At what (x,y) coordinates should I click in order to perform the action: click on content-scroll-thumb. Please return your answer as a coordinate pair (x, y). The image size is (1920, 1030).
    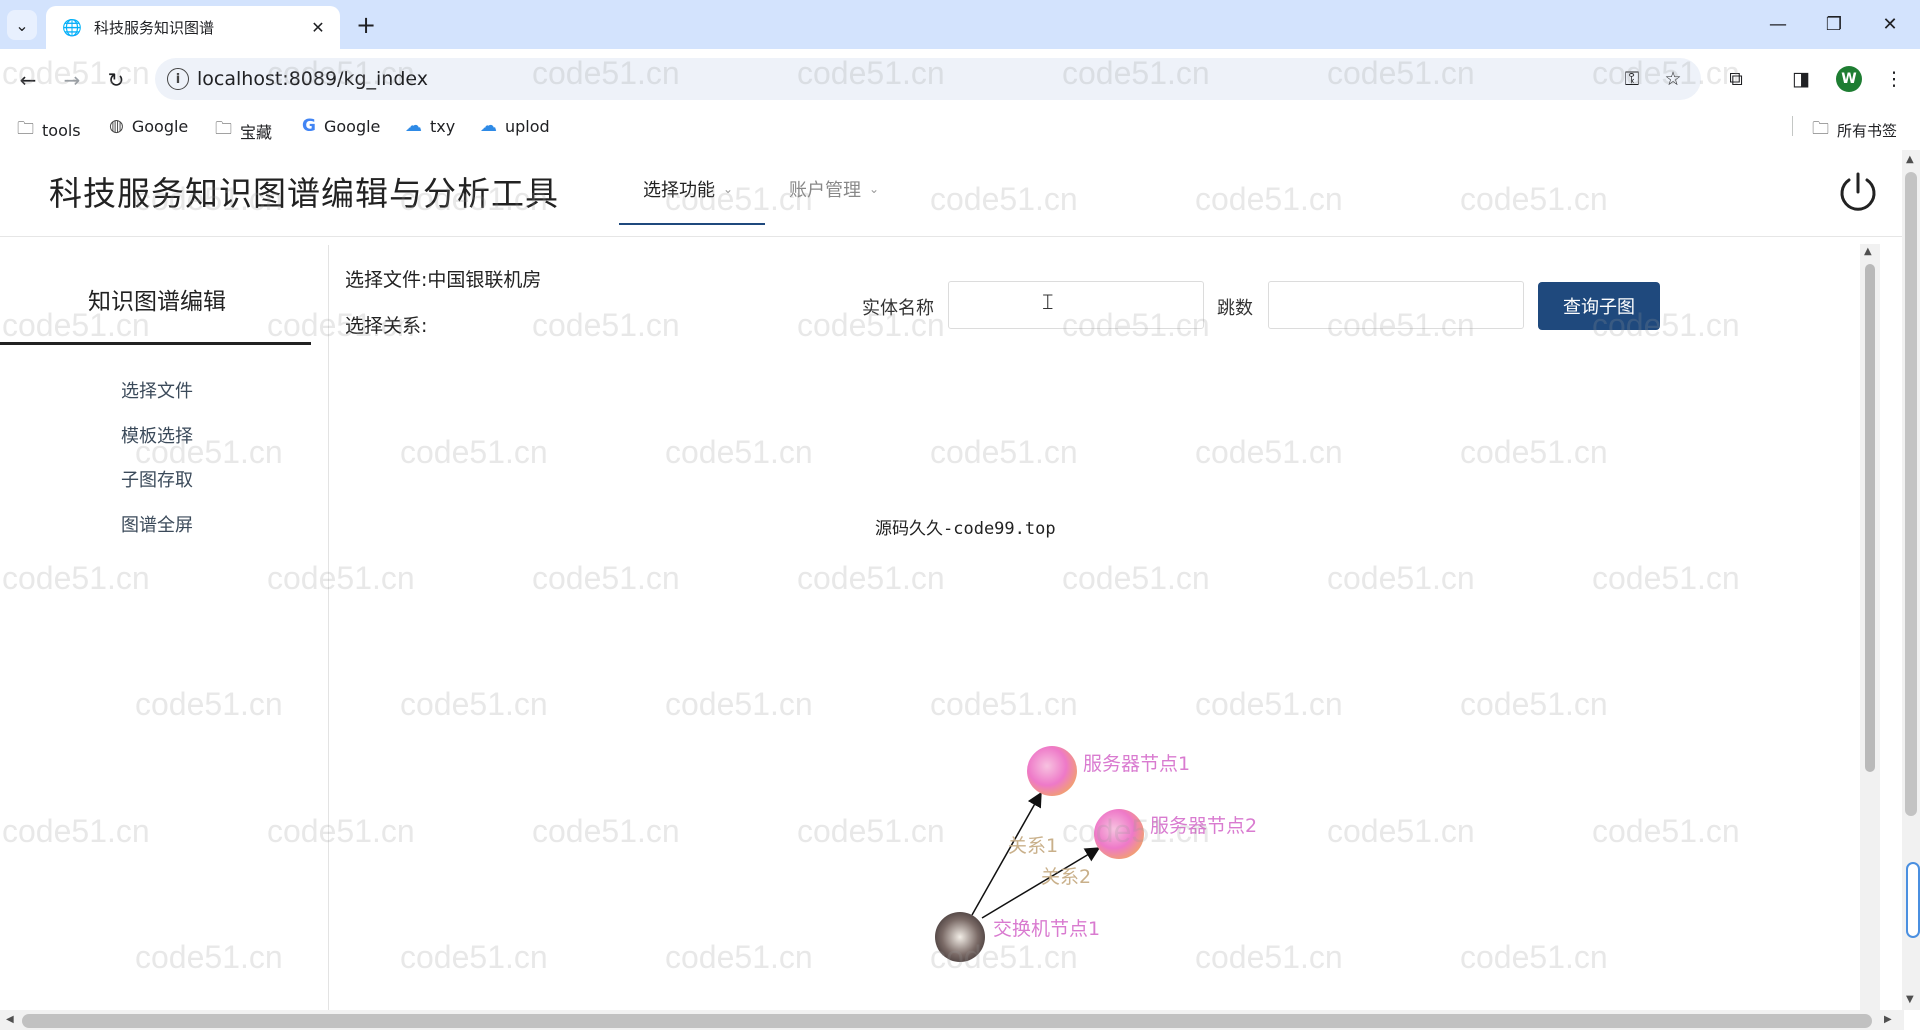
    Looking at the image, I should click on (1870, 518).